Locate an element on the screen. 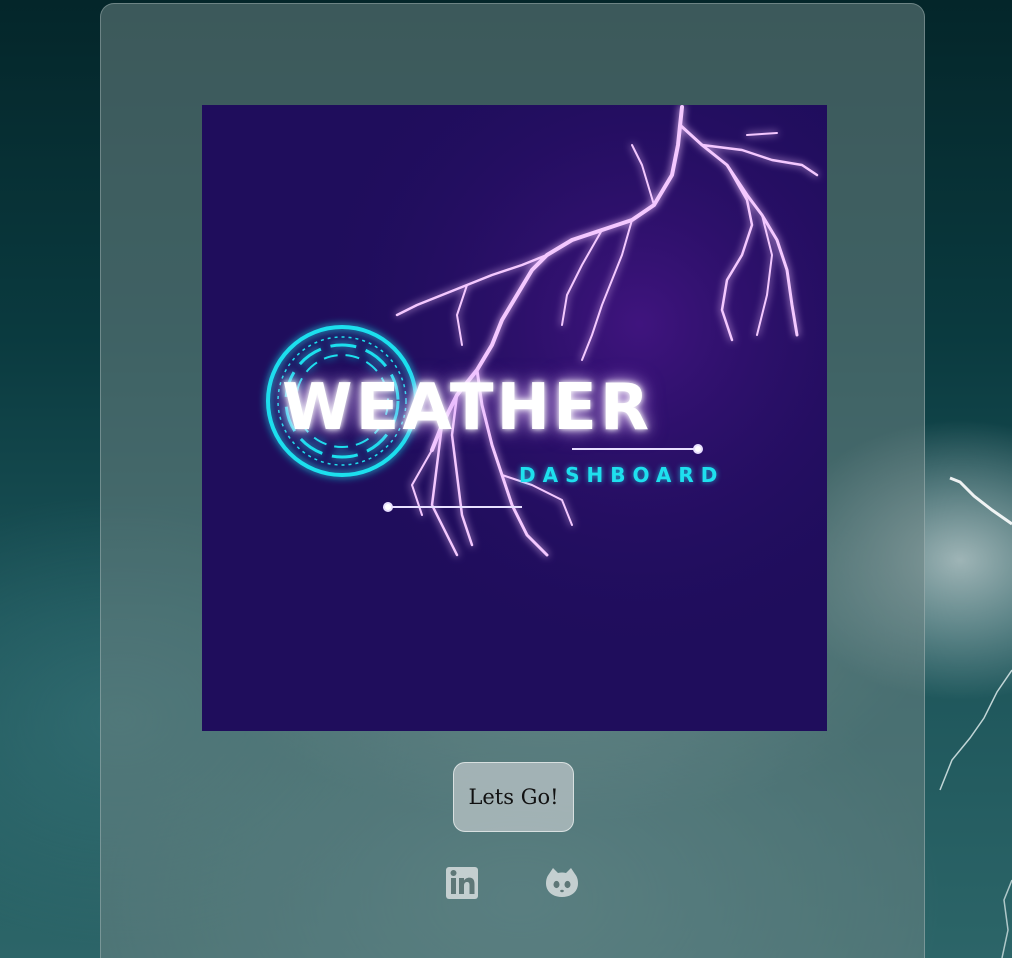  lets-go-button: Lets Go! is located at coordinates (513, 797).